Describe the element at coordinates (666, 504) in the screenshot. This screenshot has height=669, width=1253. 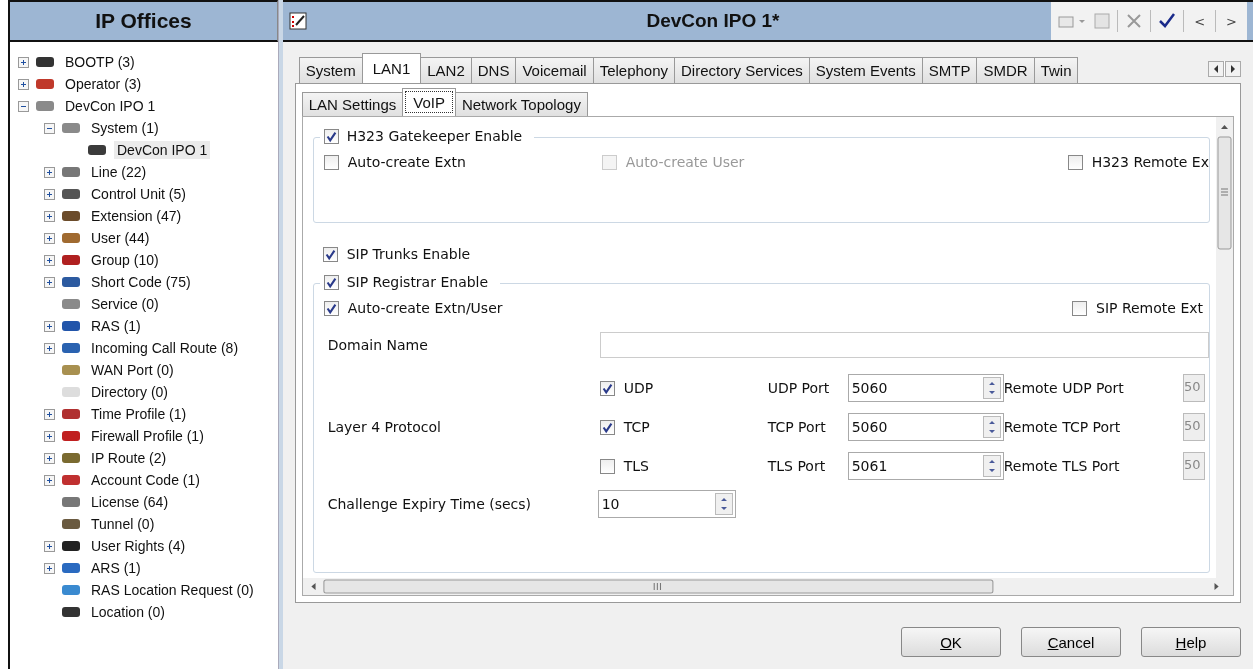
I see `spin-field: 10` at that location.